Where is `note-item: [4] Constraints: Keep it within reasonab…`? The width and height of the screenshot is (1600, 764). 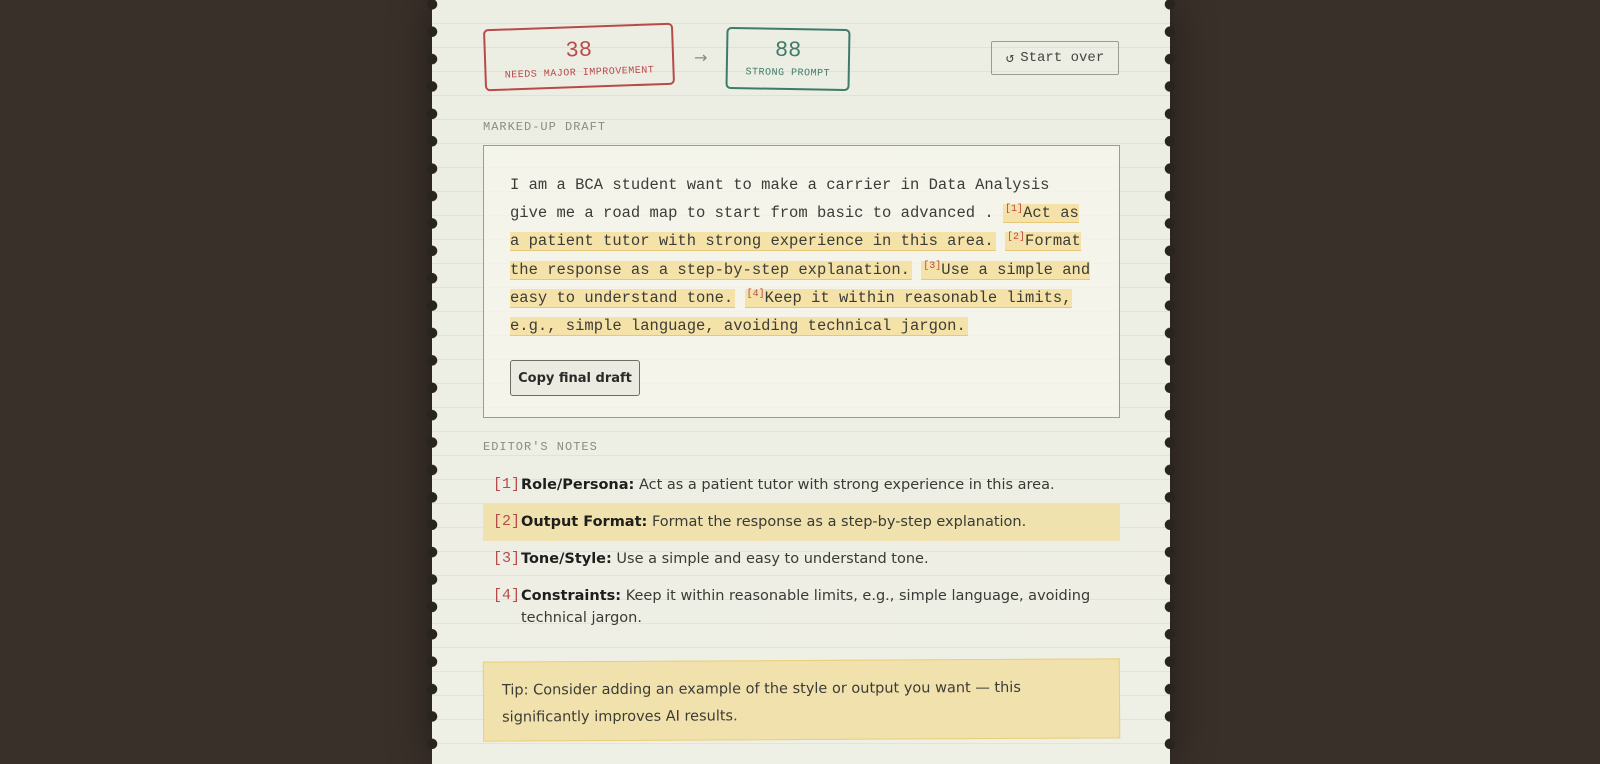 note-item: [4] Constraints: Keep it within reasonab… is located at coordinates (801, 607).